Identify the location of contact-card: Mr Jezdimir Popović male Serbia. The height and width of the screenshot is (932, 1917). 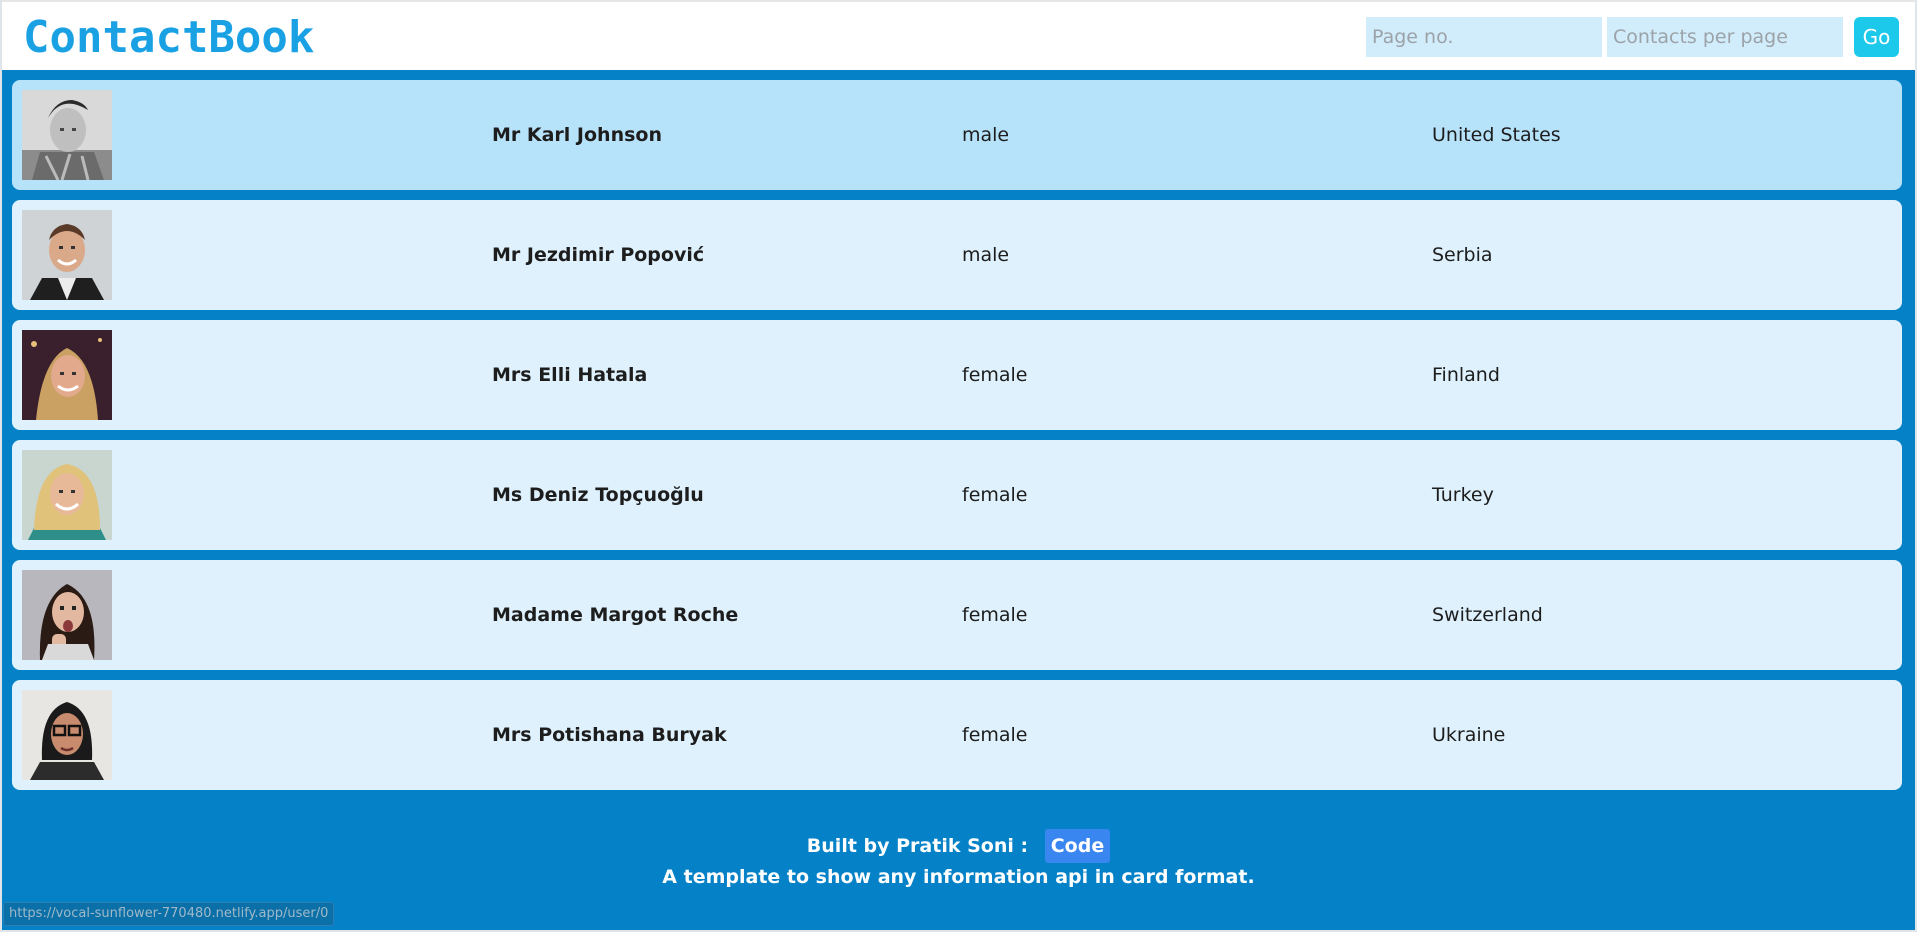
(957, 255).